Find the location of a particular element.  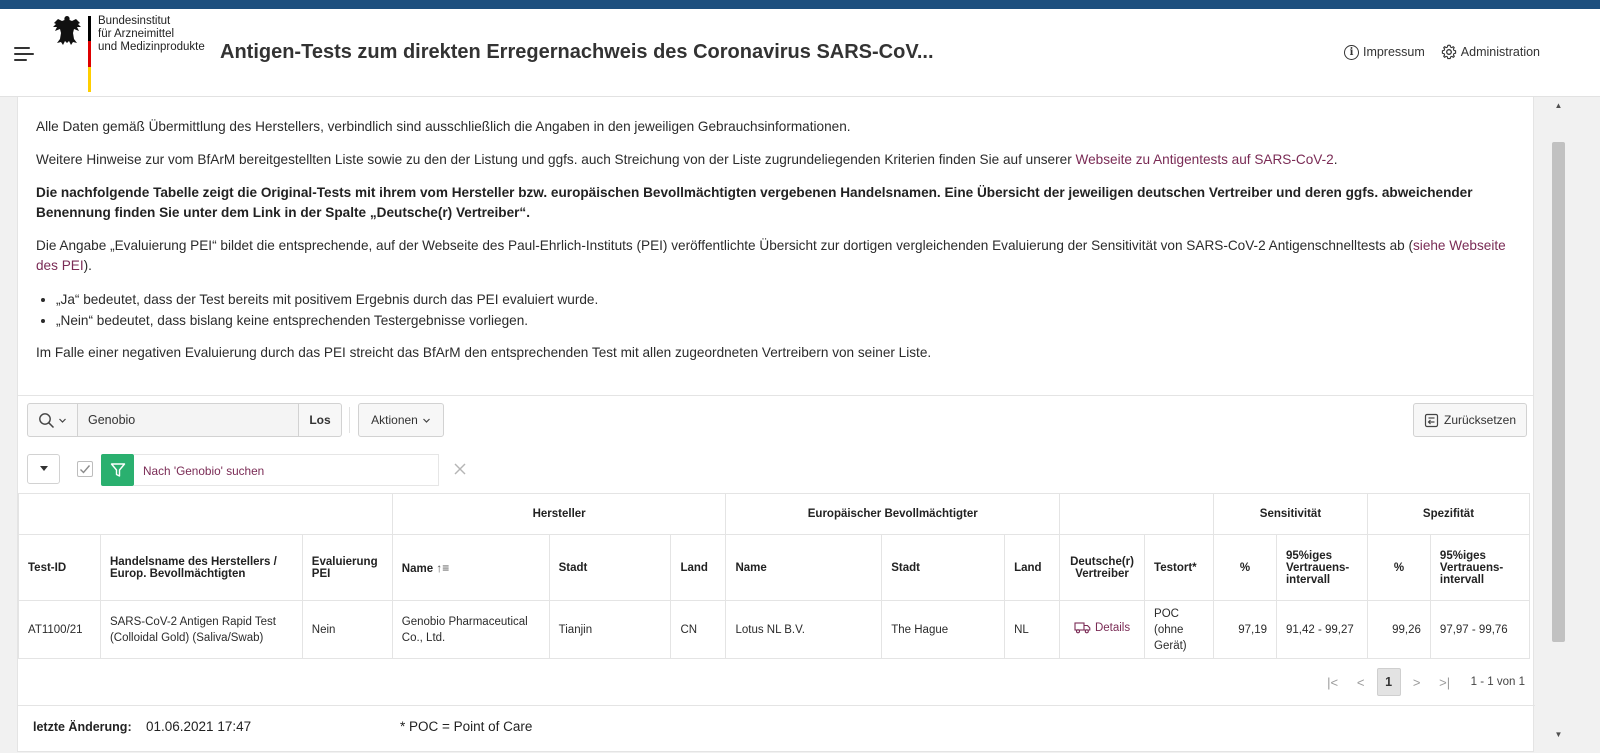

active-filter-row: Nach 'Genobio' suchen is located at coordinates (277, 470).